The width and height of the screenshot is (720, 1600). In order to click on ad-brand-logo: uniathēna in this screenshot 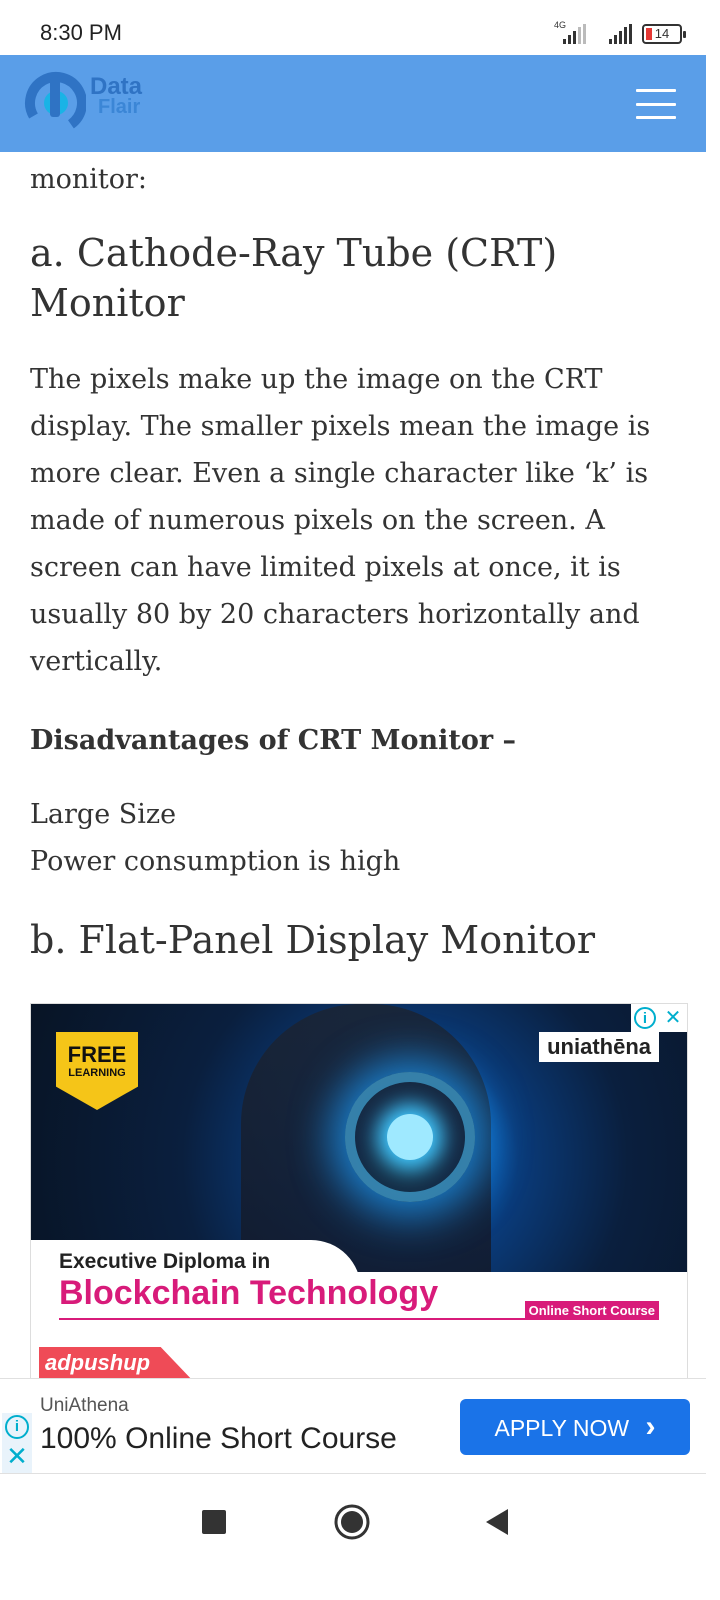, I will do `click(599, 1047)`.